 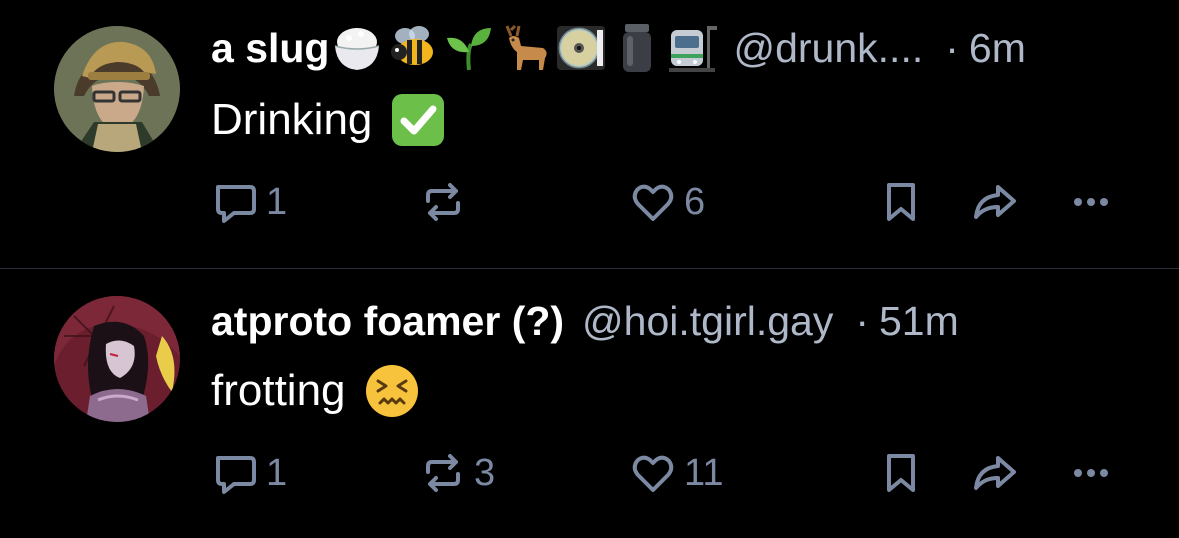 What do you see at coordinates (391, 391) in the screenshot?
I see `confounded-face-icon` at bounding box center [391, 391].